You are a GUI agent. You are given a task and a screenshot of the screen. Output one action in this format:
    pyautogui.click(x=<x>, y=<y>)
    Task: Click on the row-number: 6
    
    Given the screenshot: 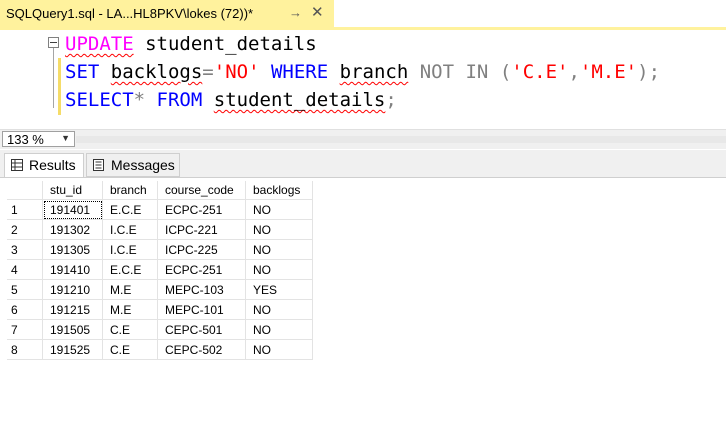 What is the action you would take?
    pyautogui.click(x=25, y=309)
    